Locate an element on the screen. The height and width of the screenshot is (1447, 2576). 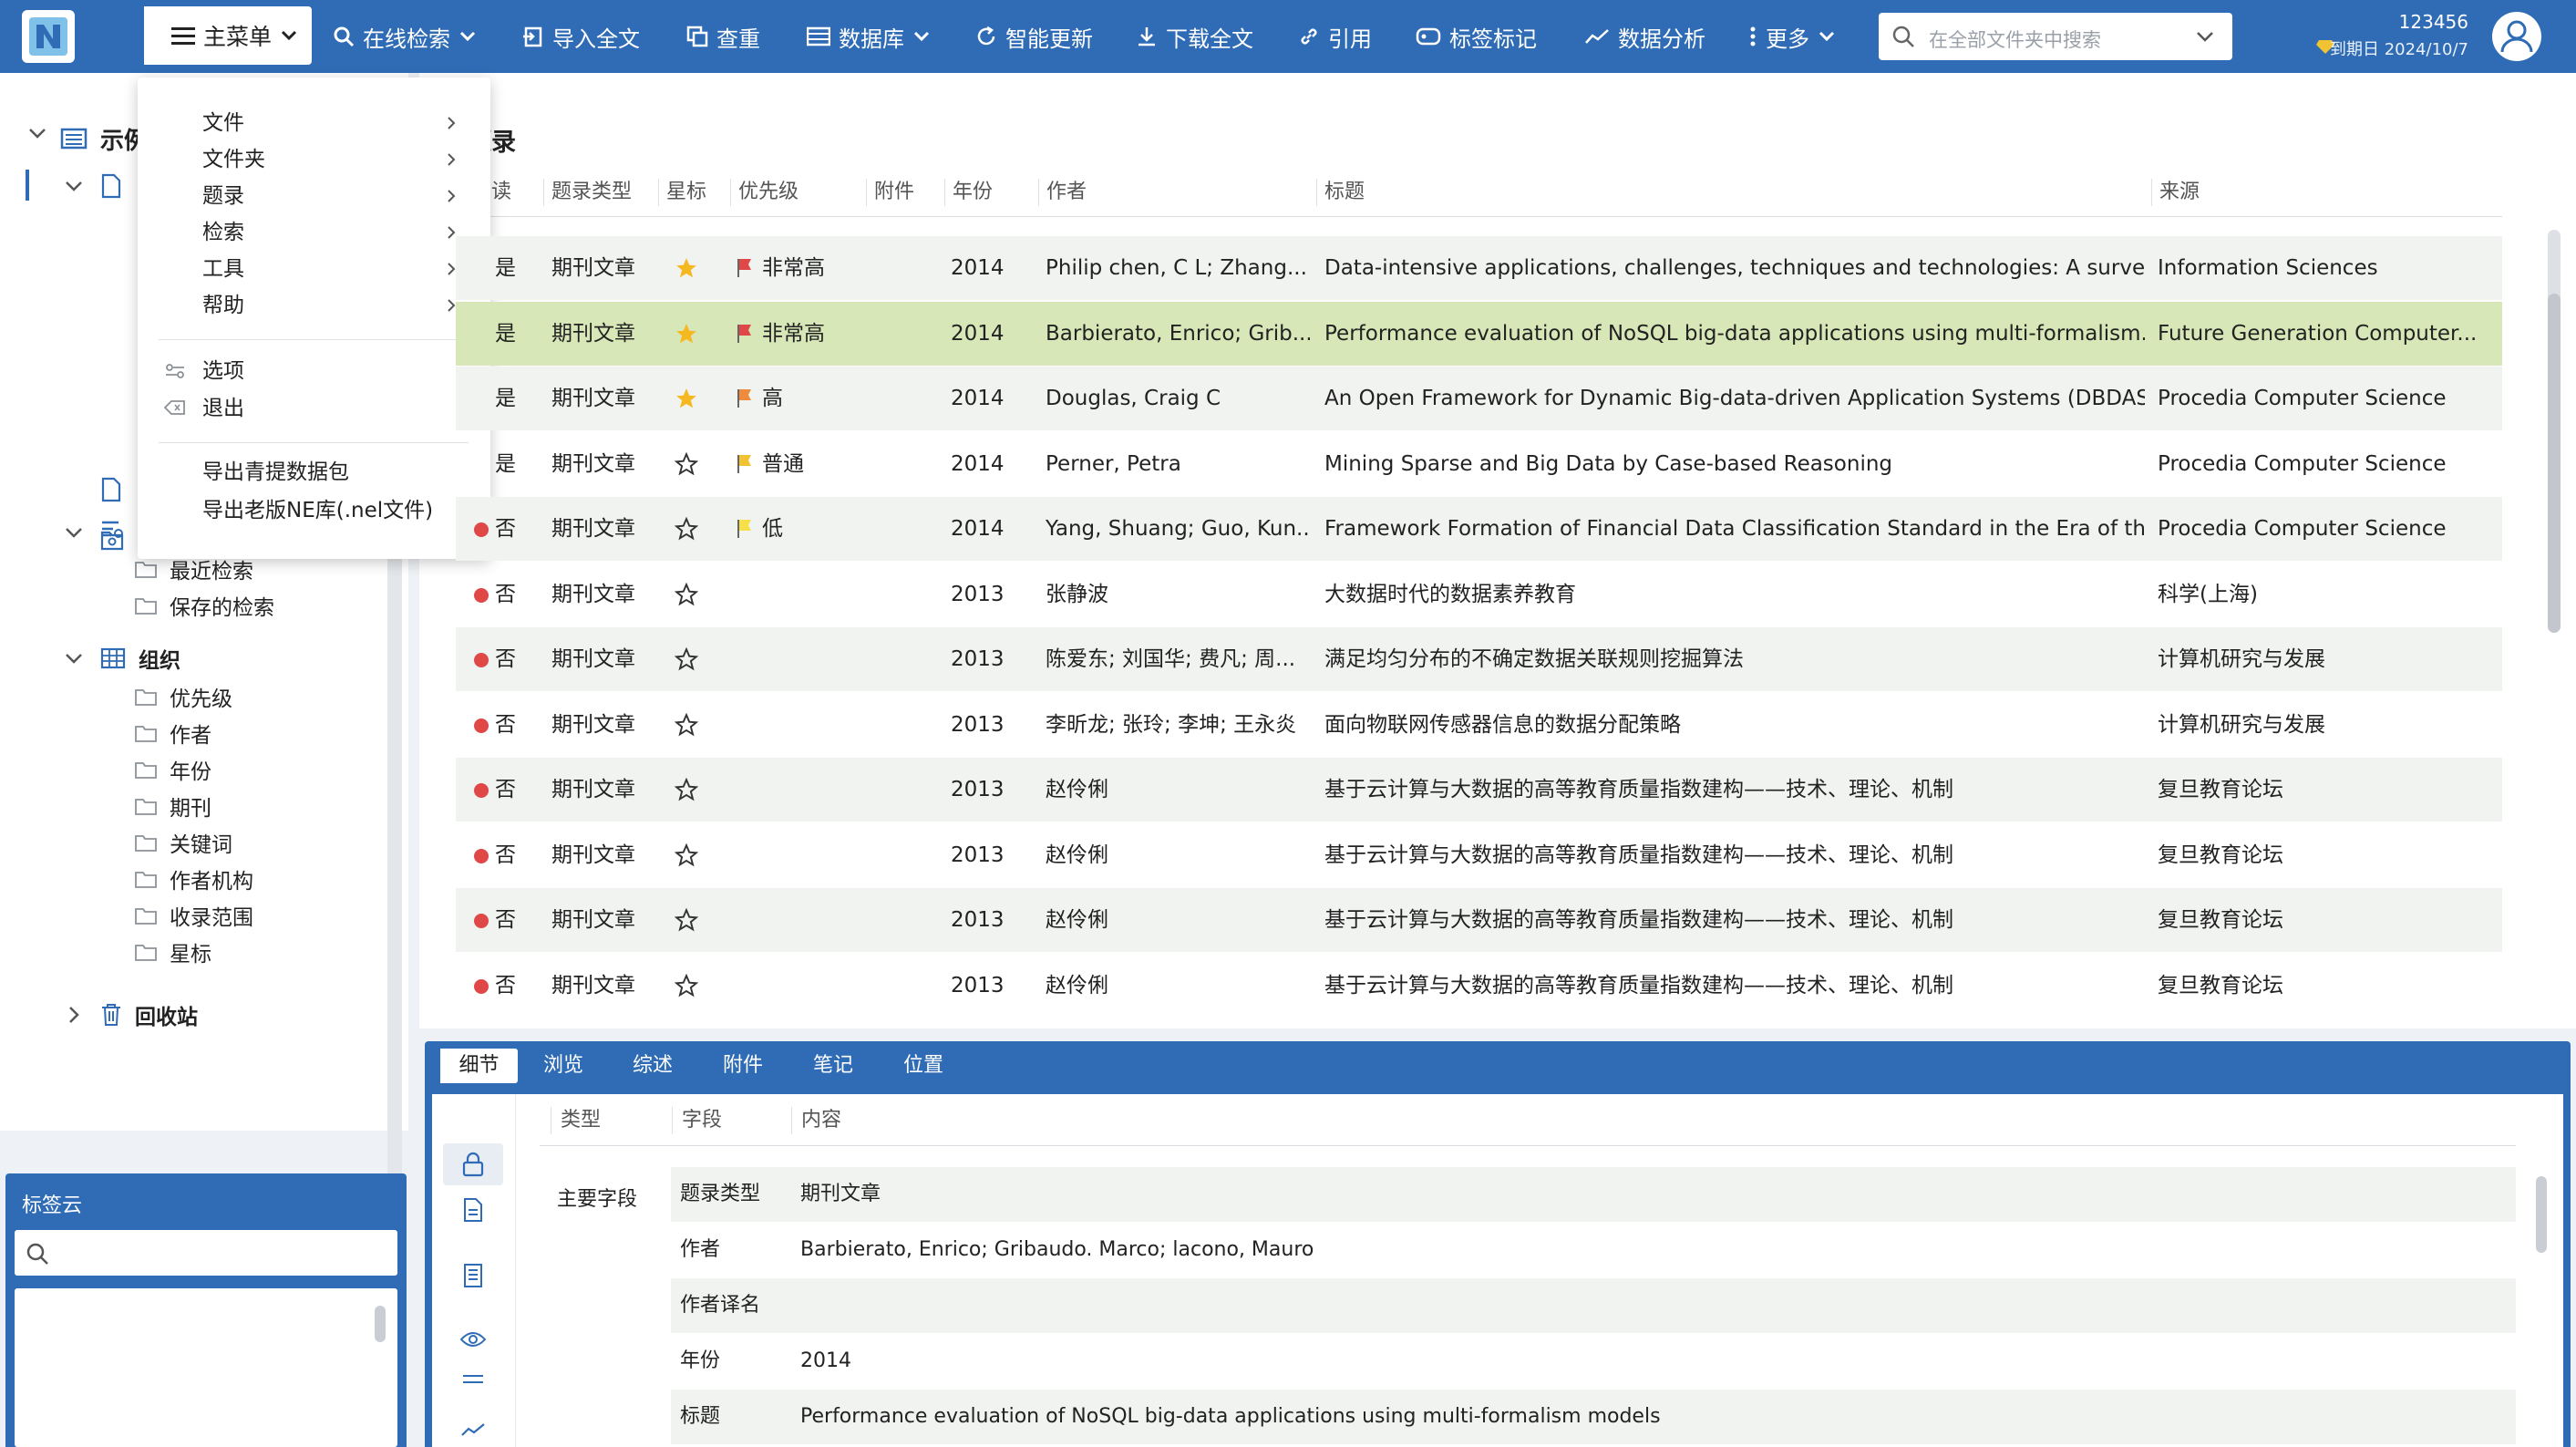
tree-item-organize: 组织 is located at coordinates (140, 658).